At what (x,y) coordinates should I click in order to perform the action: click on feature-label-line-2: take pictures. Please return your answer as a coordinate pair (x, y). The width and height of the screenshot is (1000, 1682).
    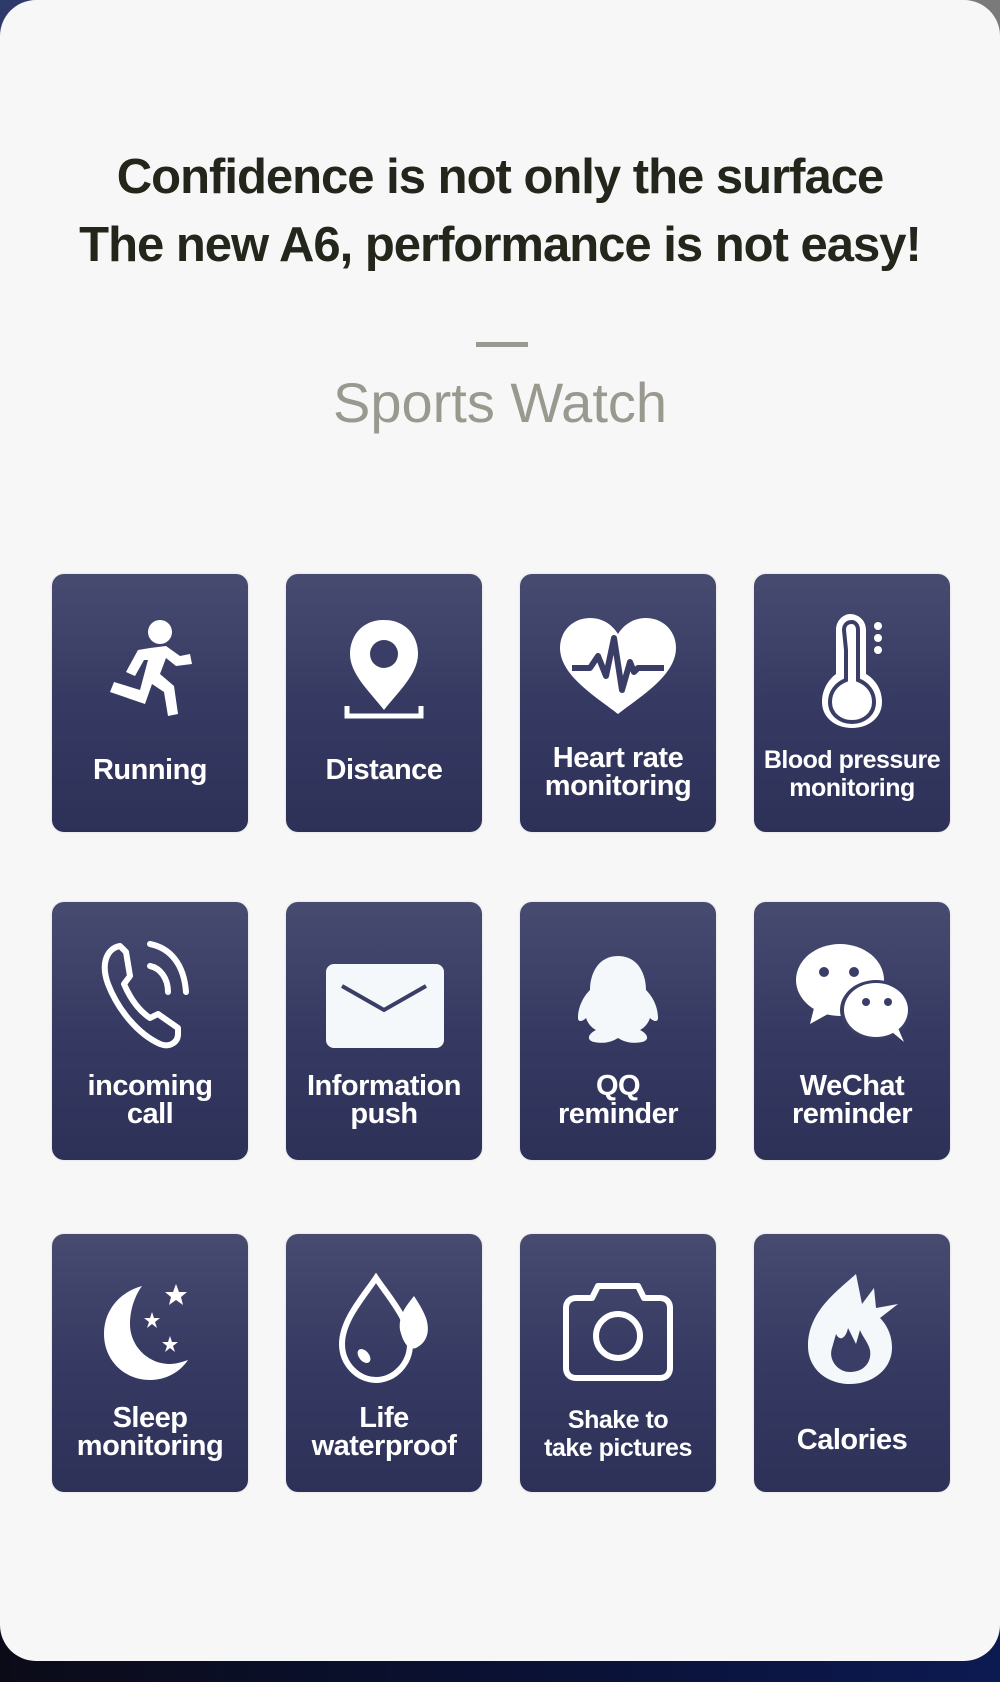
    Looking at the image, I should click on (618, 1448).